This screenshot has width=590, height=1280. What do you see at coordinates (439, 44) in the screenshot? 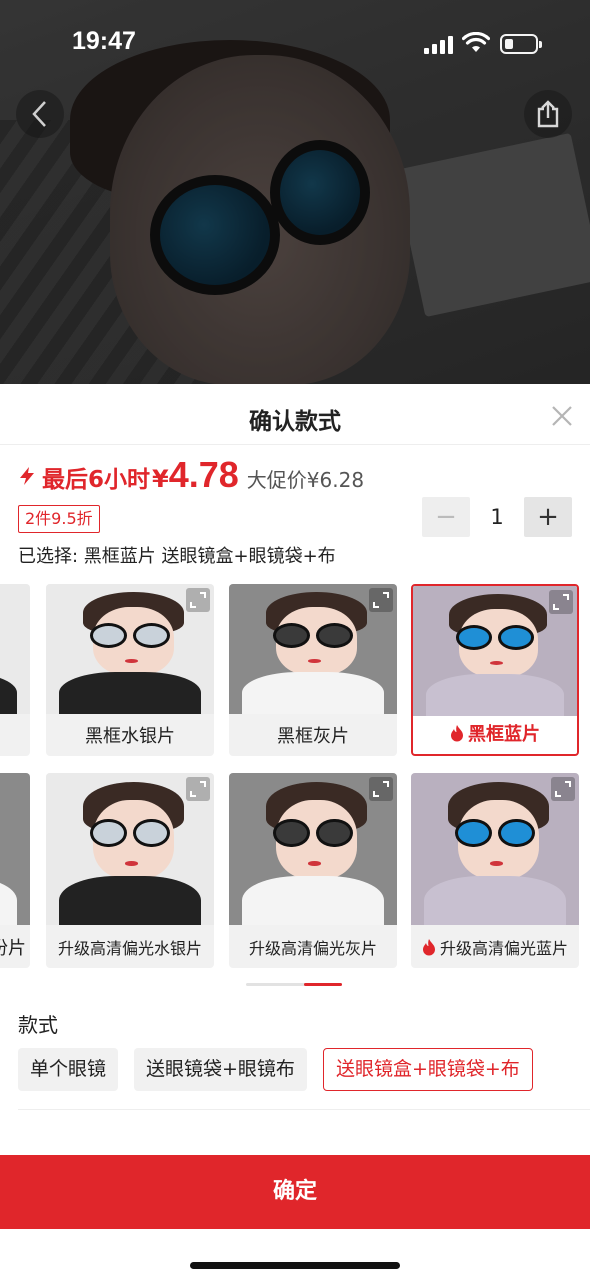
I see `cellular-signal-icon` at bounding box center [439, 44].